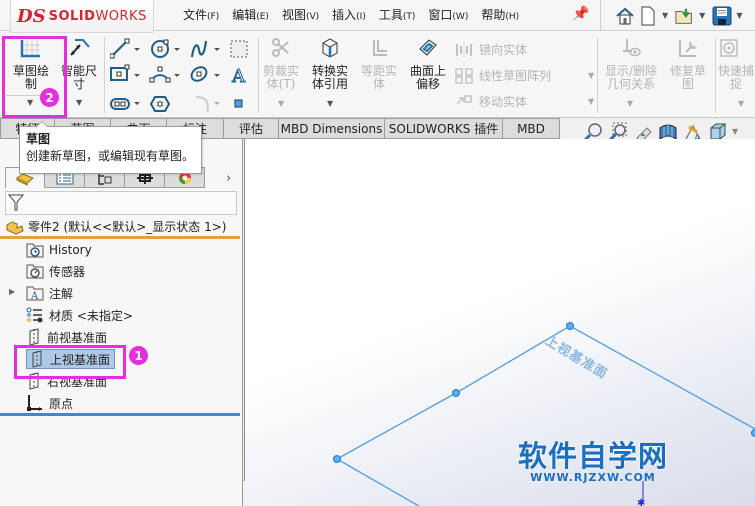 Image resolution: width=755 pixels, height=506 pixels. Describe the element at coordinates (121, 16) in the screenshot. I see `logo-text-works: WORKS` at that location.